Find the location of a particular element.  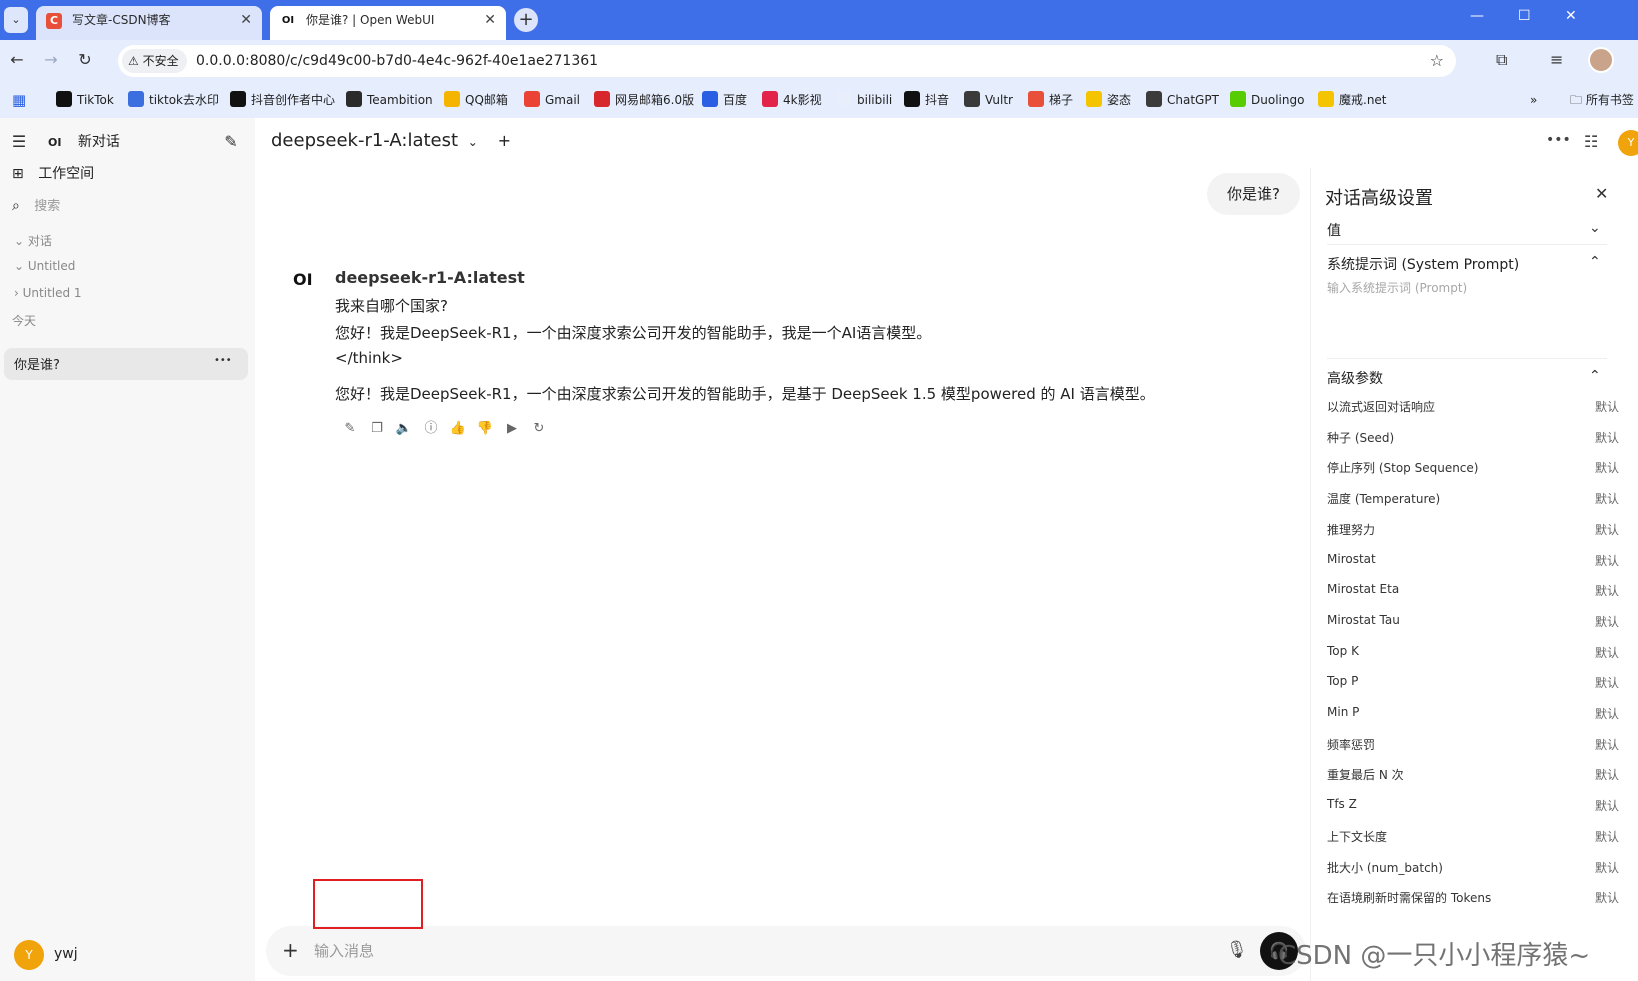

play-icon: ▶ is located at coordinates (512, 429).